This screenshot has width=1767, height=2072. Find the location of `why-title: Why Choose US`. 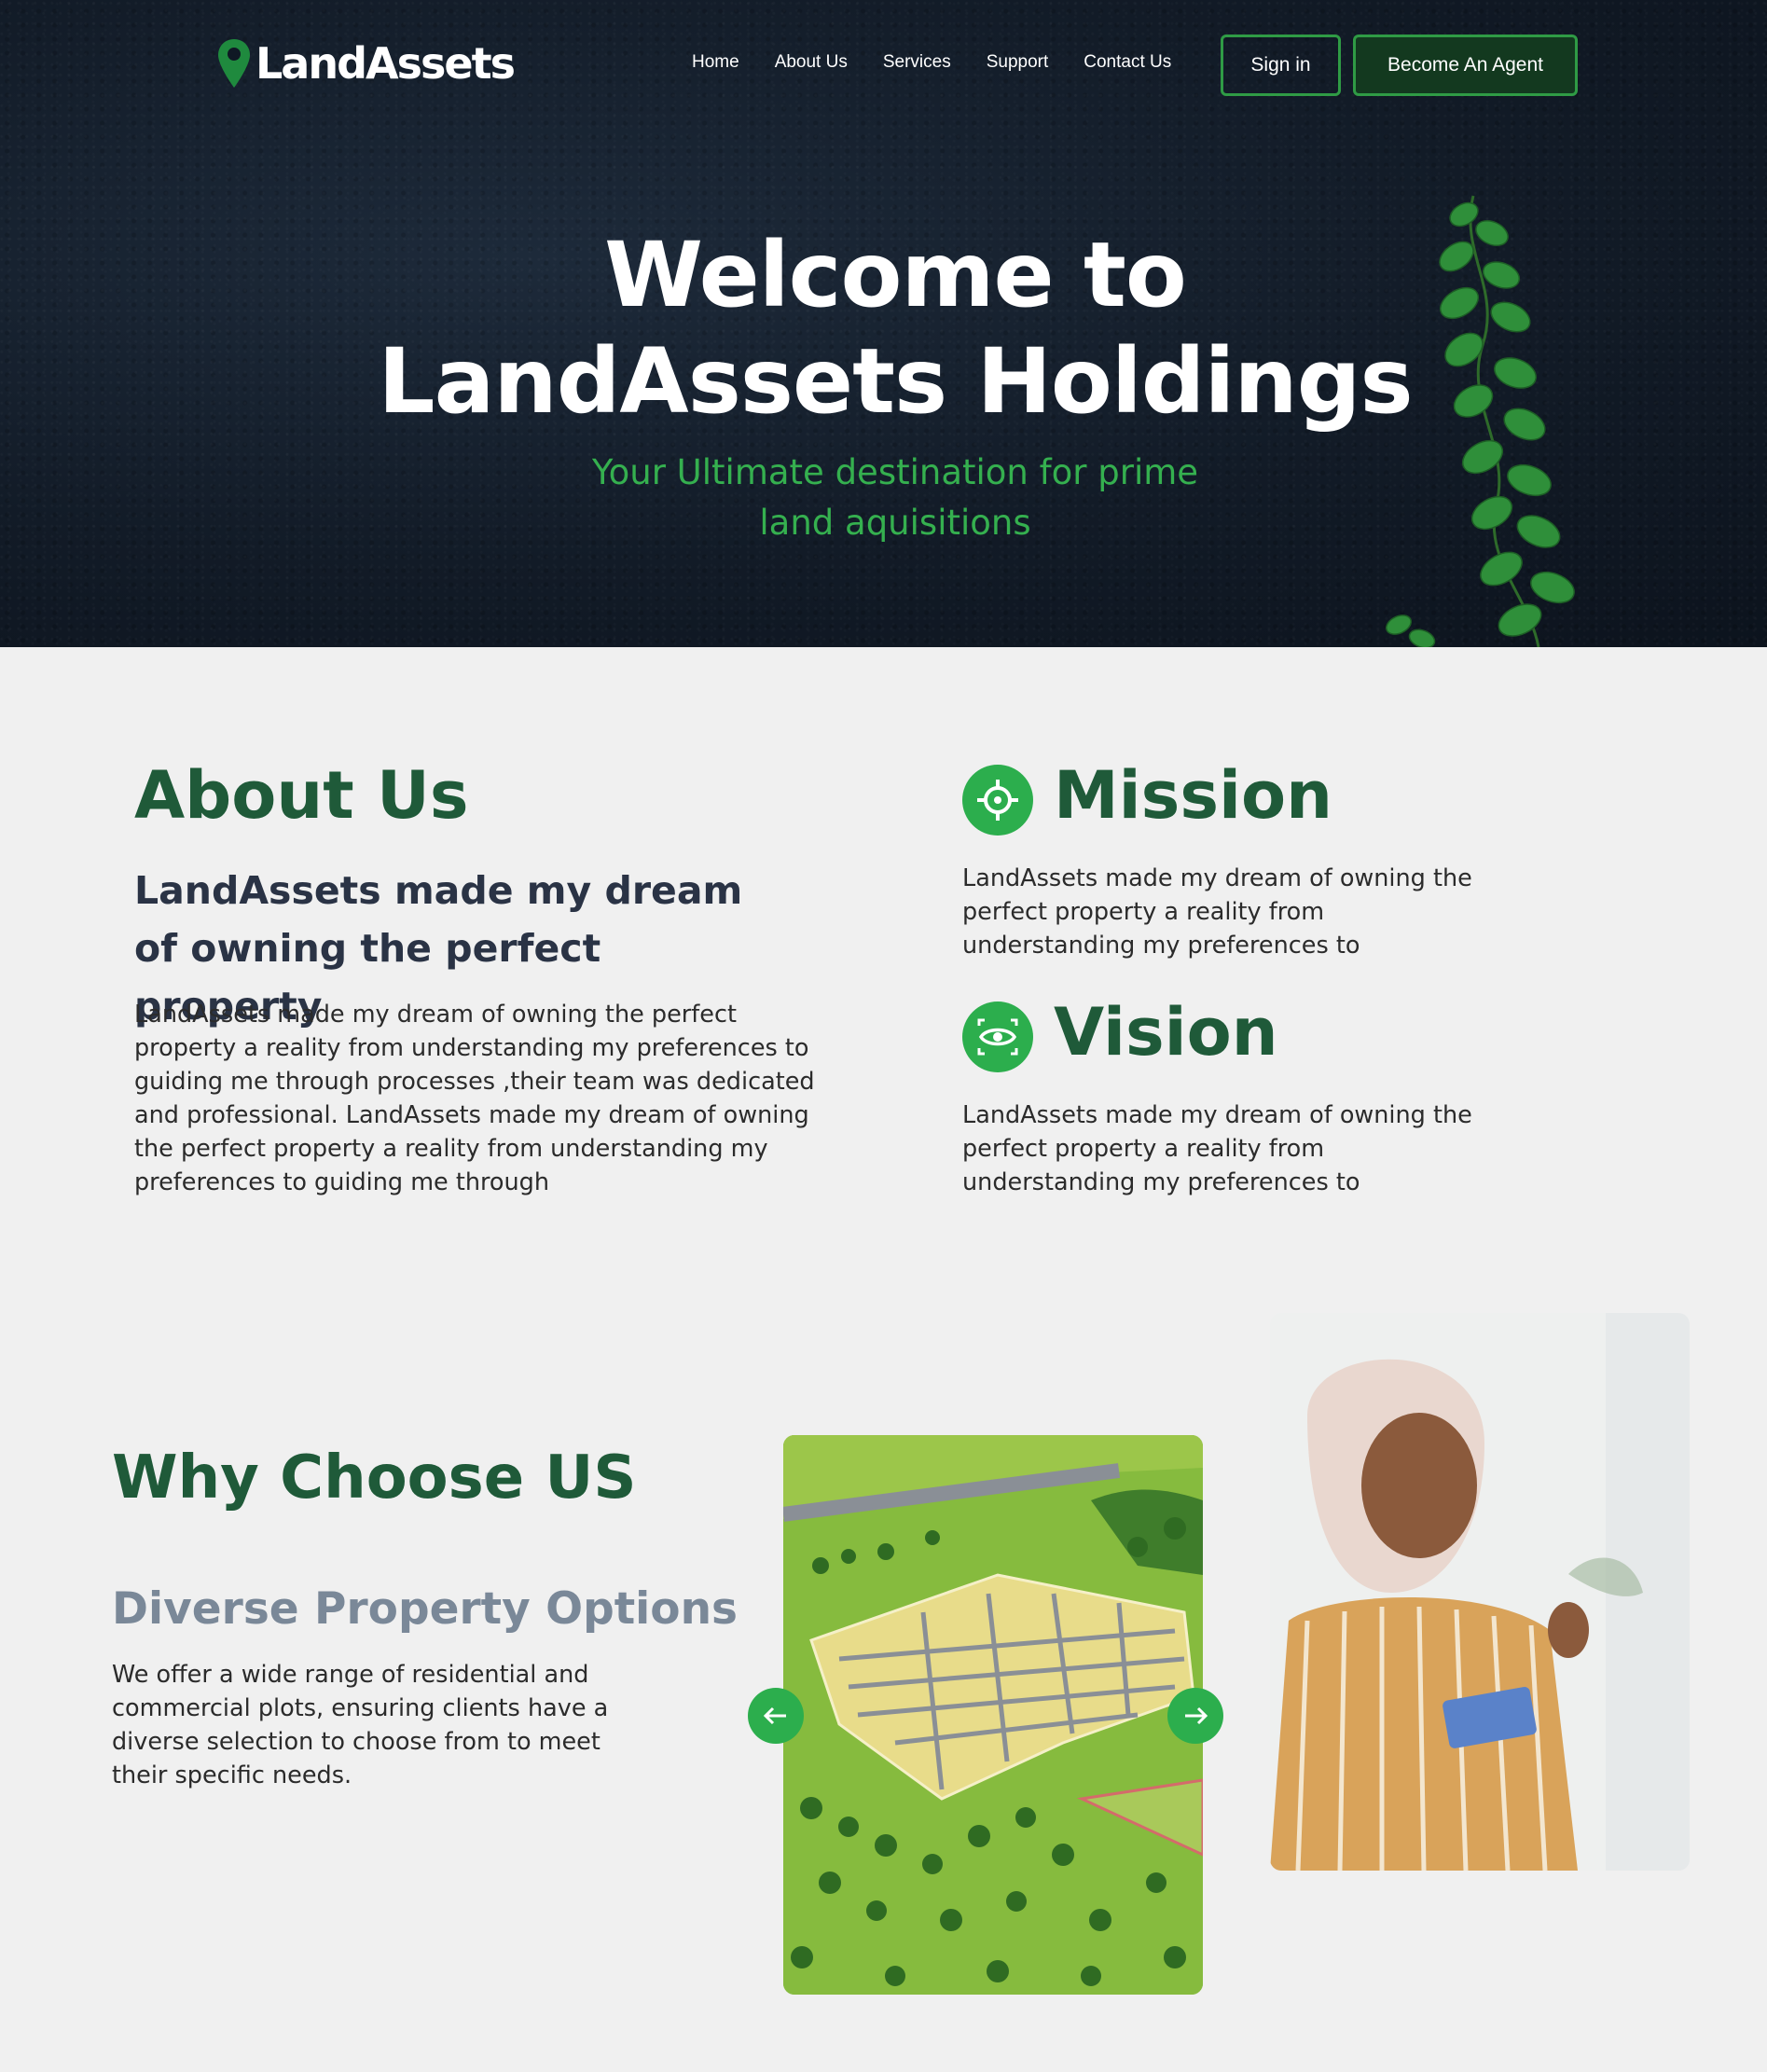

why-title: Why Choose US is located at coordinates (374, 1478).